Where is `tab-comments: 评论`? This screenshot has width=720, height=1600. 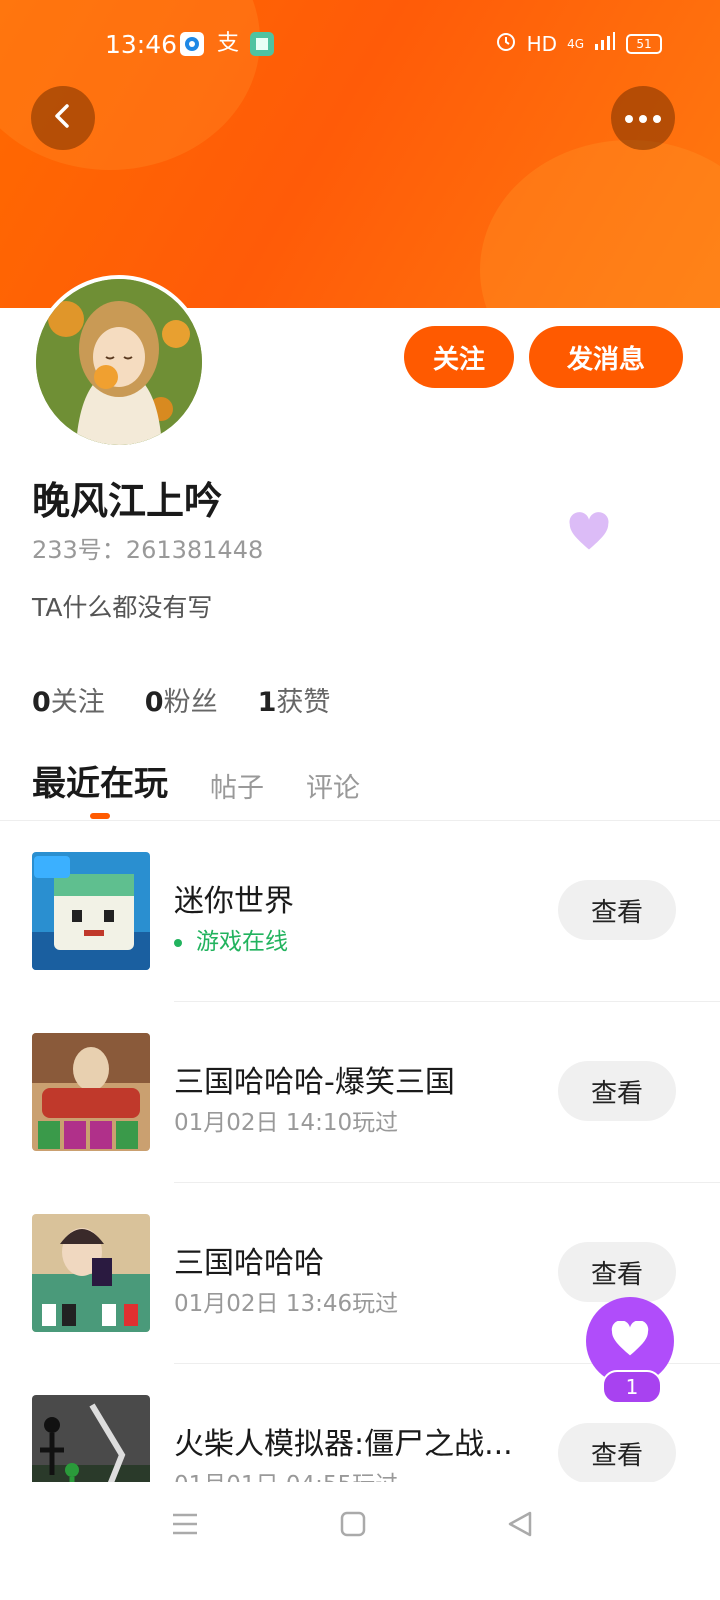
tab-comments: 评论 is located at coordinates (333, 785).